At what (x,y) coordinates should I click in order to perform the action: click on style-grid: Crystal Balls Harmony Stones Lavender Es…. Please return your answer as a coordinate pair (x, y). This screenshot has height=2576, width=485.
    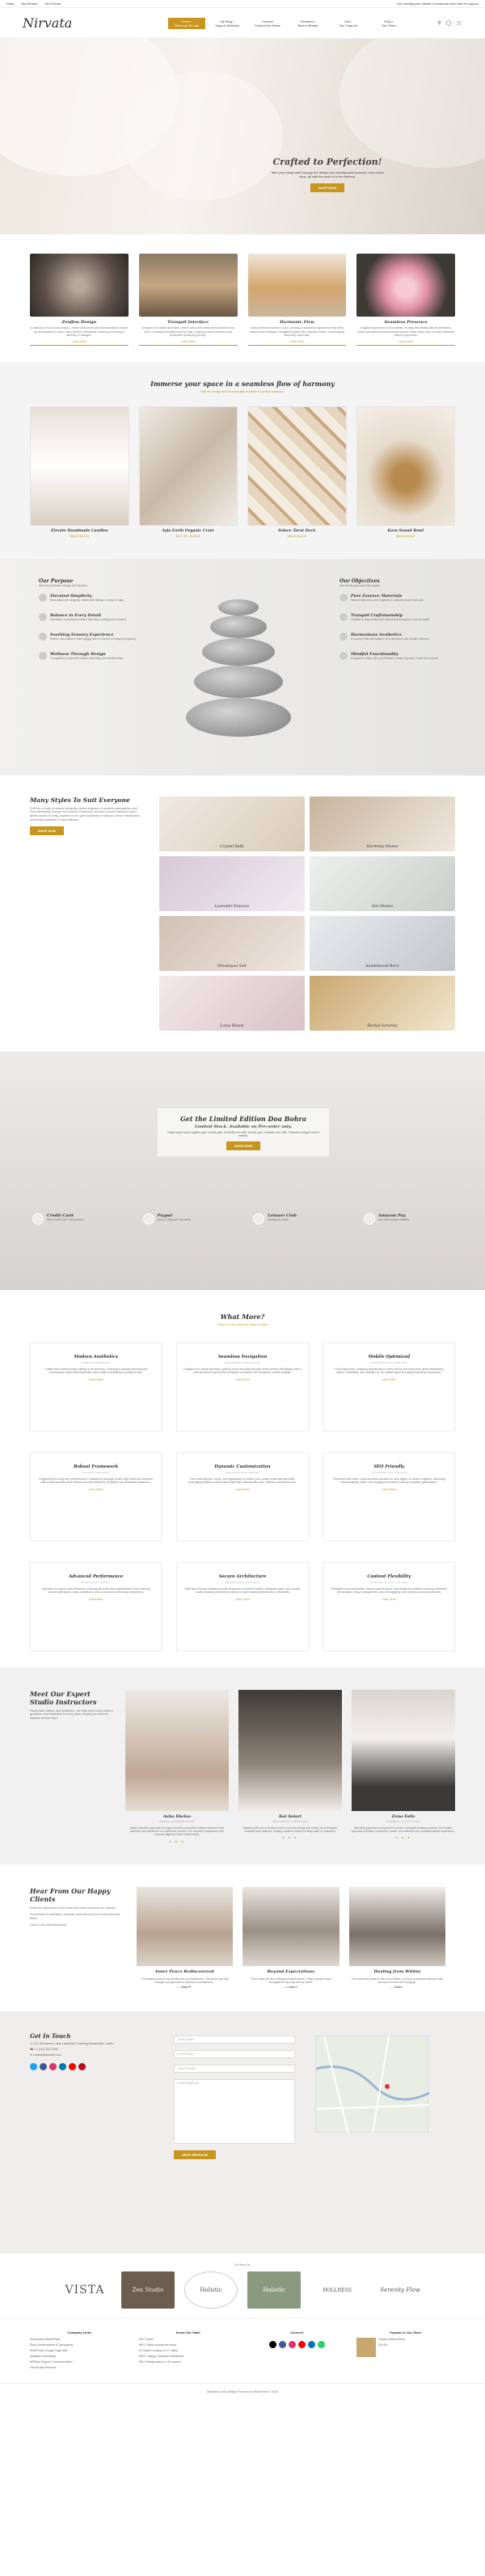
    Looking at the image, I should click on (307, 914).